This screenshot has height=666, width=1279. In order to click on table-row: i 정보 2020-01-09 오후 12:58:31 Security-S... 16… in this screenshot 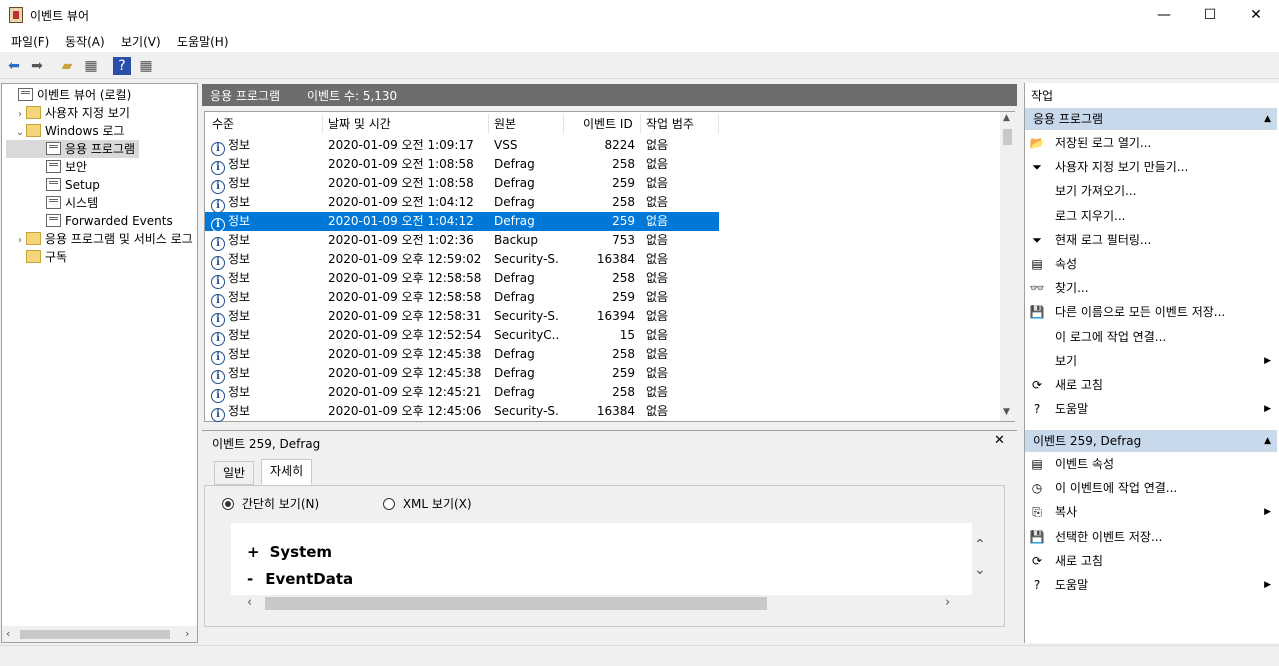, I will do `click(462, 317)`.